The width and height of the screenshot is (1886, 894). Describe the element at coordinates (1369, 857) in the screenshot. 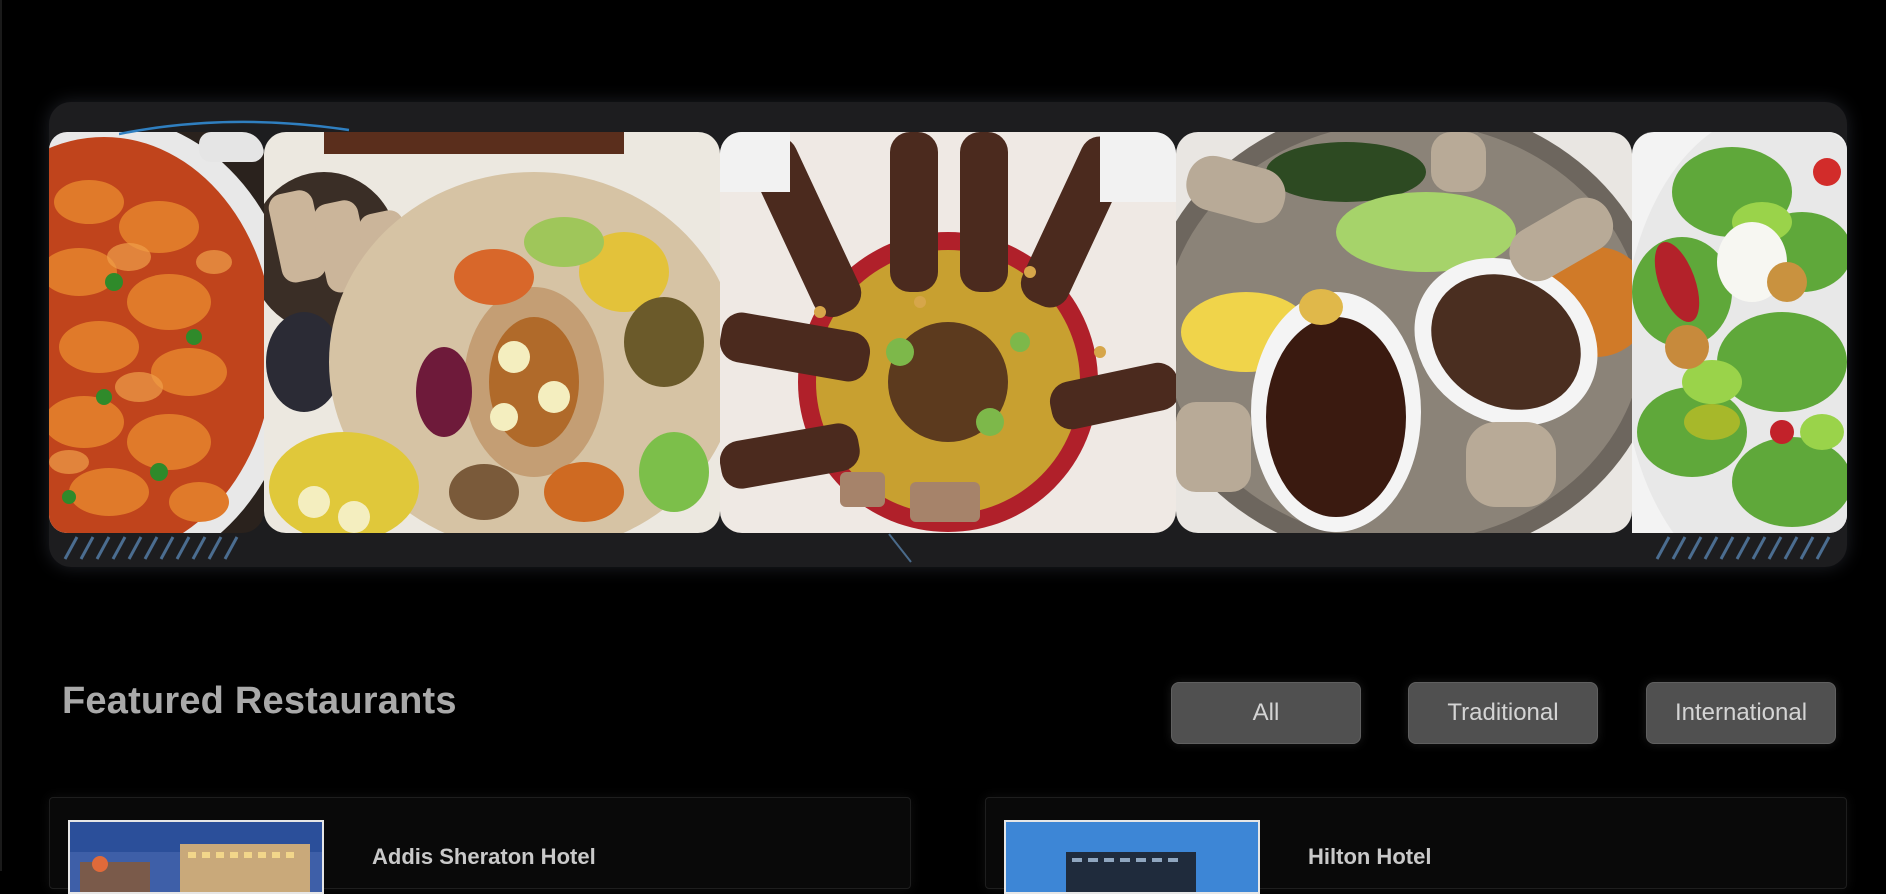

I see `restaurant-name: Hilton Hotel` at that location.